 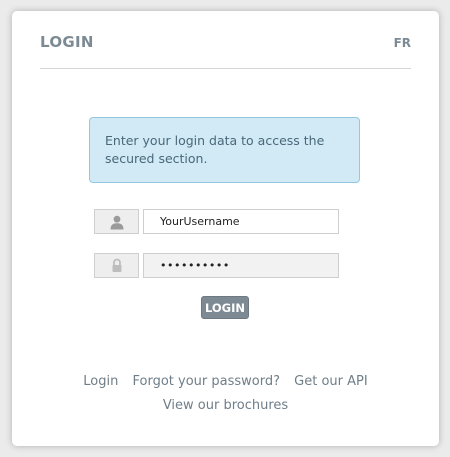 I want to click on user-icon, so click(x=116, y=221).